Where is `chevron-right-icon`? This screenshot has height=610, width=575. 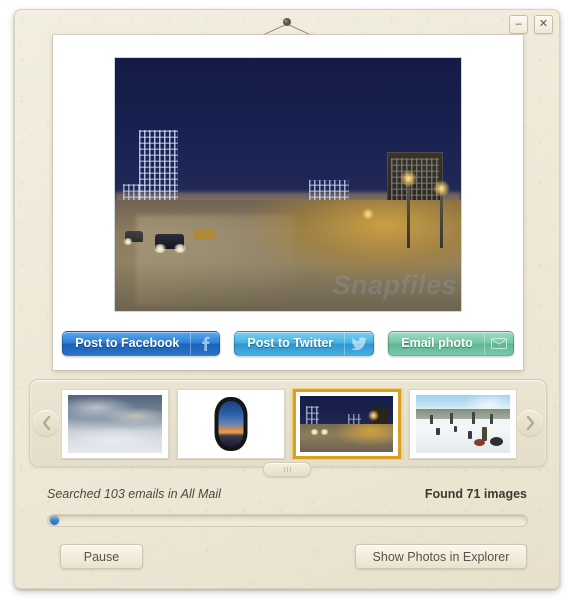 chevron-right-icon is located at coordinates (530, 423).